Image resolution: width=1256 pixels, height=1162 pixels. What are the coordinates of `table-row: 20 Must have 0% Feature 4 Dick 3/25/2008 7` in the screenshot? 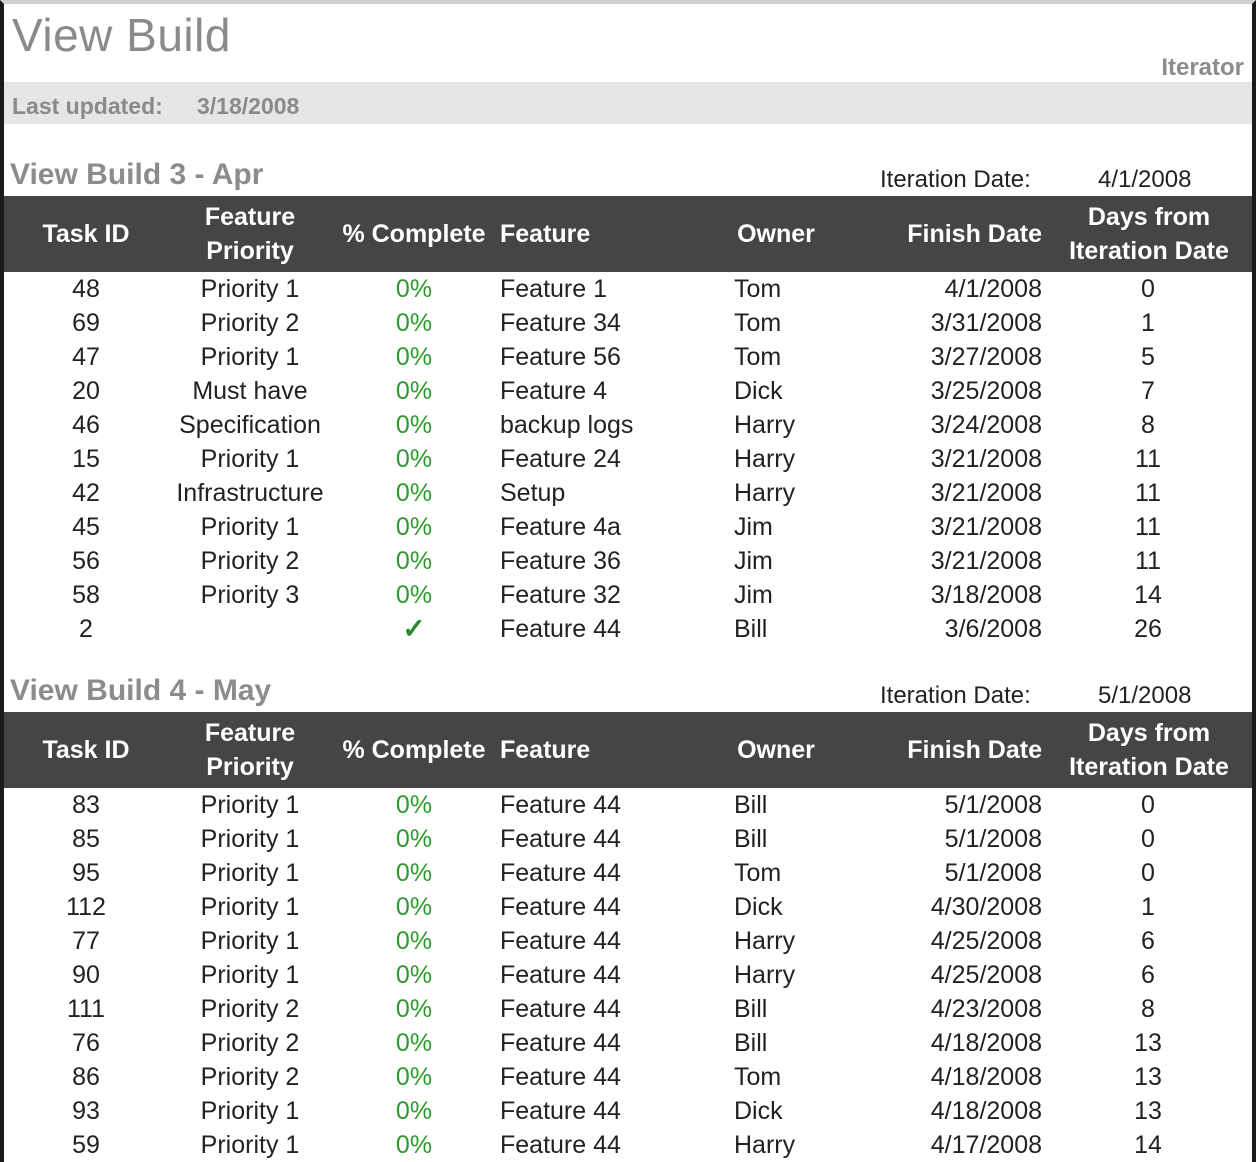 It's located at (628, 391).